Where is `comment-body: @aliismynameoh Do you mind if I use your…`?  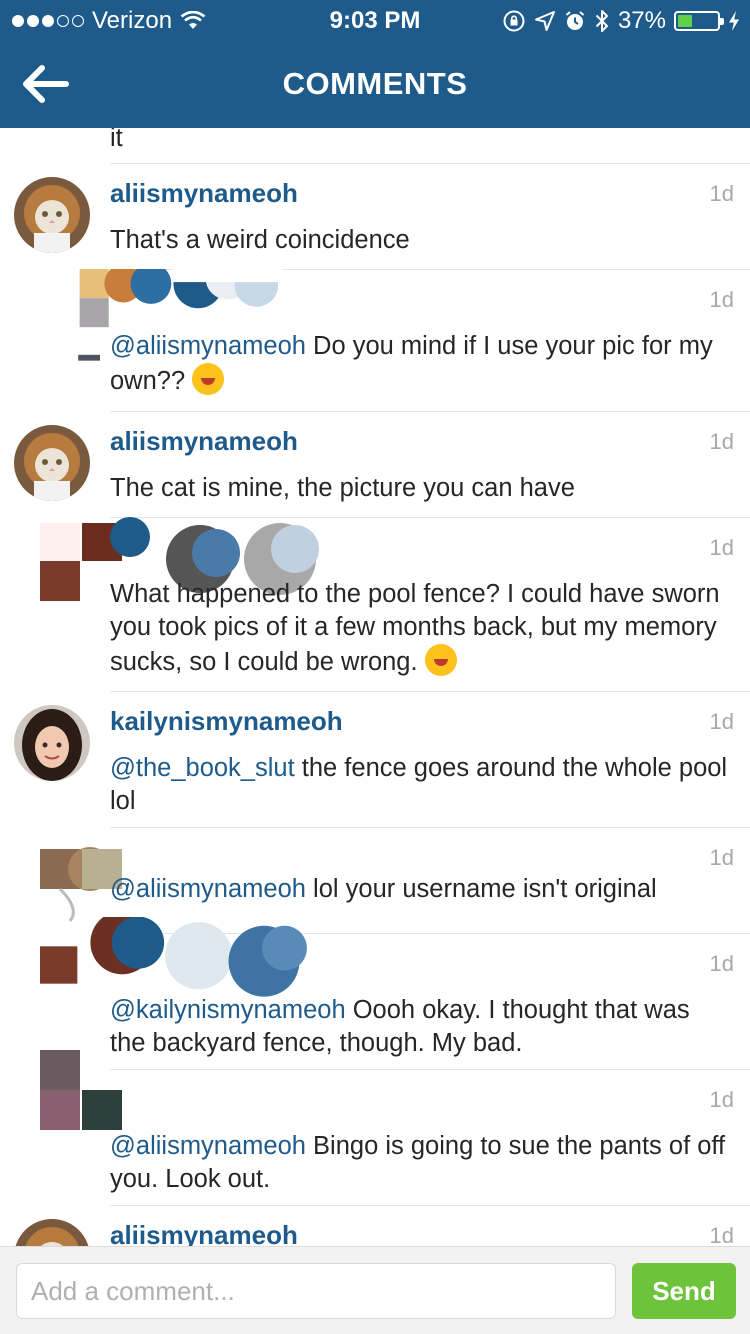 comment-body: @aliismynameoh Do you mind if I use your… is located at coordinates (421, 364).